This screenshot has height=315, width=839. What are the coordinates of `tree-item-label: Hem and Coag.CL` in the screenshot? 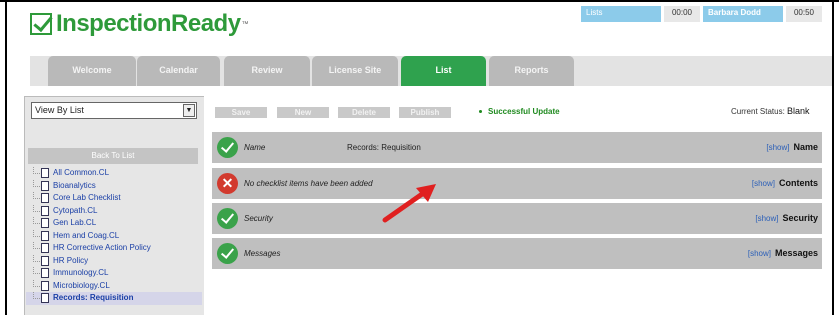 It's located at (86, 235).